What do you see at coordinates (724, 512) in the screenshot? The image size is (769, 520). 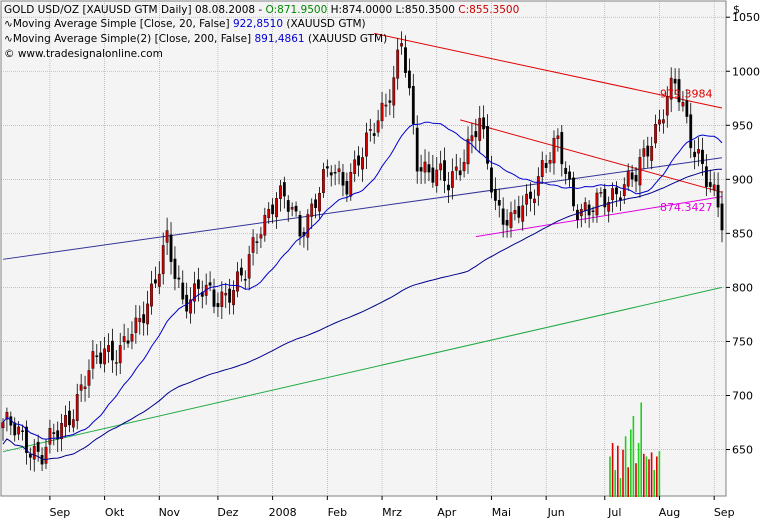 I see `x-tick-label: Sep` at bounding box center [724, 512].